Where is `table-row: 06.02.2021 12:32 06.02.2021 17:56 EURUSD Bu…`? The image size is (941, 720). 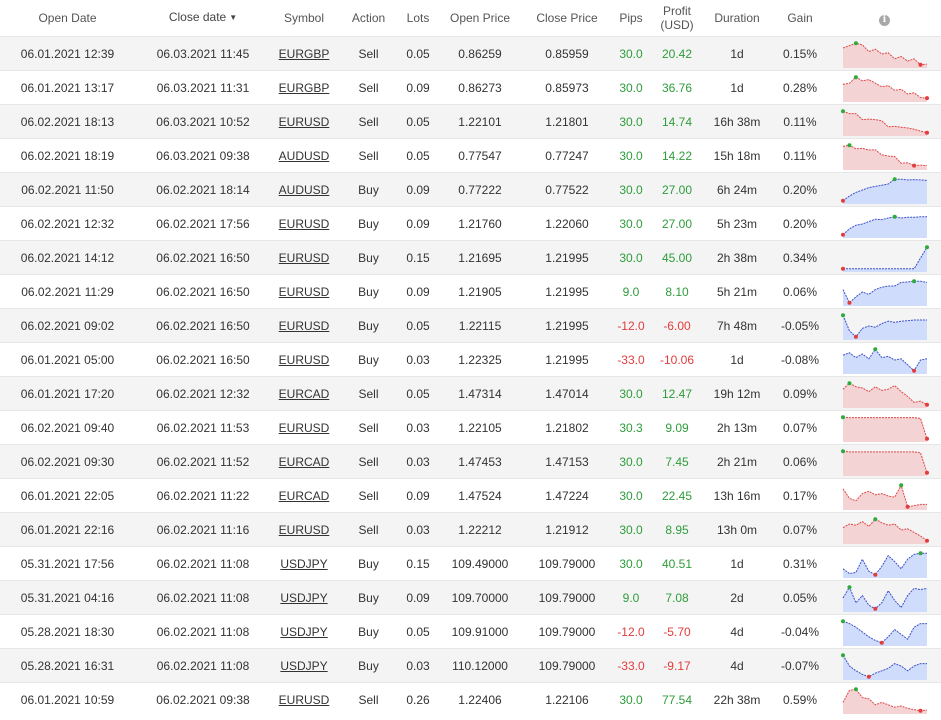
table-row: 06.02.2021 12:32 06.02.2021 17:56 EURUSD Bu… is located at coordinates (470, 223).